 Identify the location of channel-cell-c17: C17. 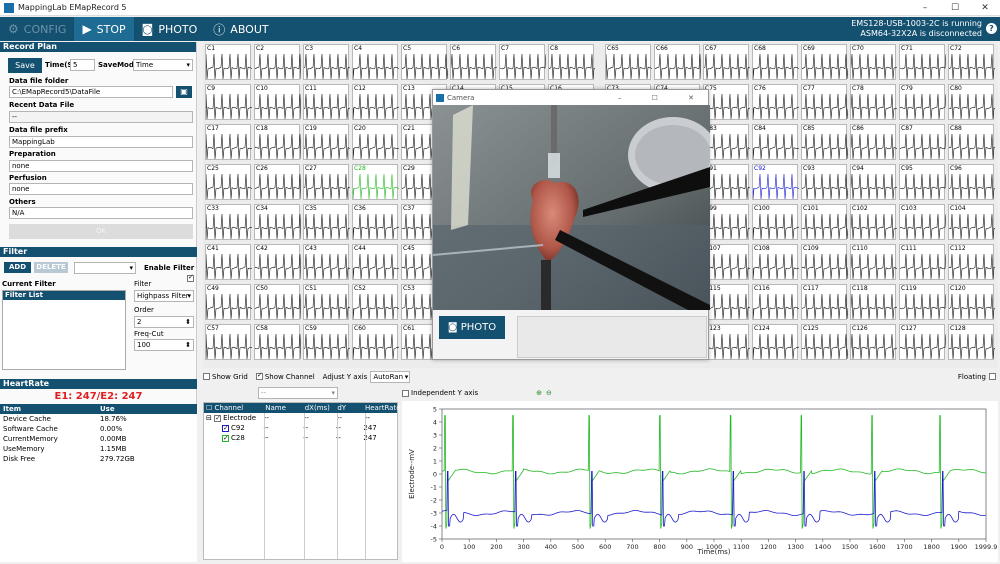
(228, 142).